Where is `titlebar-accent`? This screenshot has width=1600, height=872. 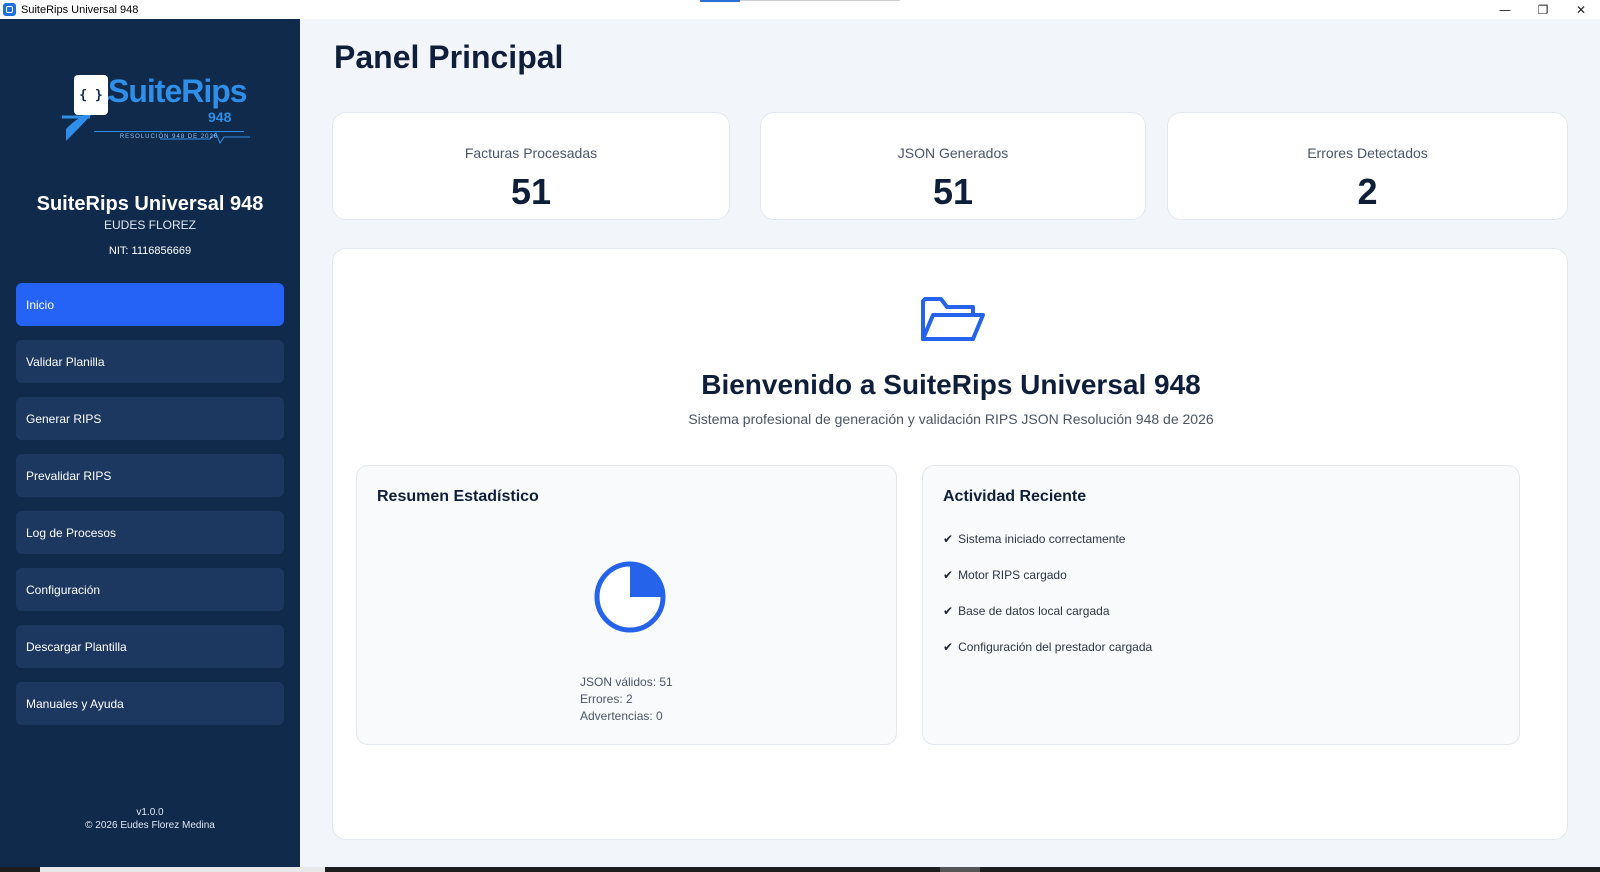 titlebar-accent is located at coordinates (720, 1).